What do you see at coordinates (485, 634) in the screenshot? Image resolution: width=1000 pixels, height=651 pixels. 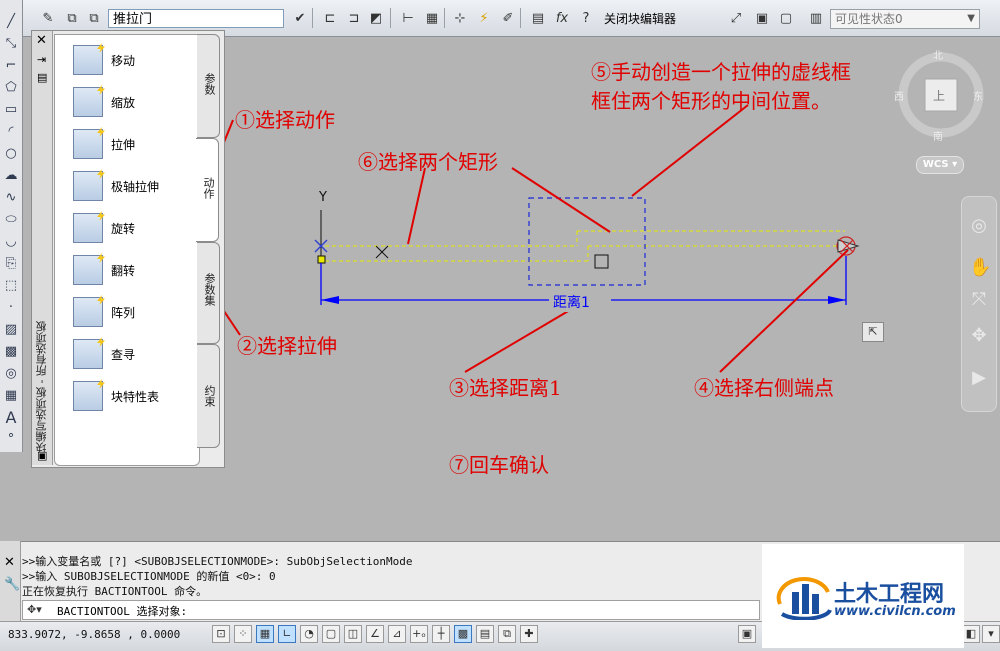 I see `quick-properties-toggle: ▤` at bounding box center [485, 634].